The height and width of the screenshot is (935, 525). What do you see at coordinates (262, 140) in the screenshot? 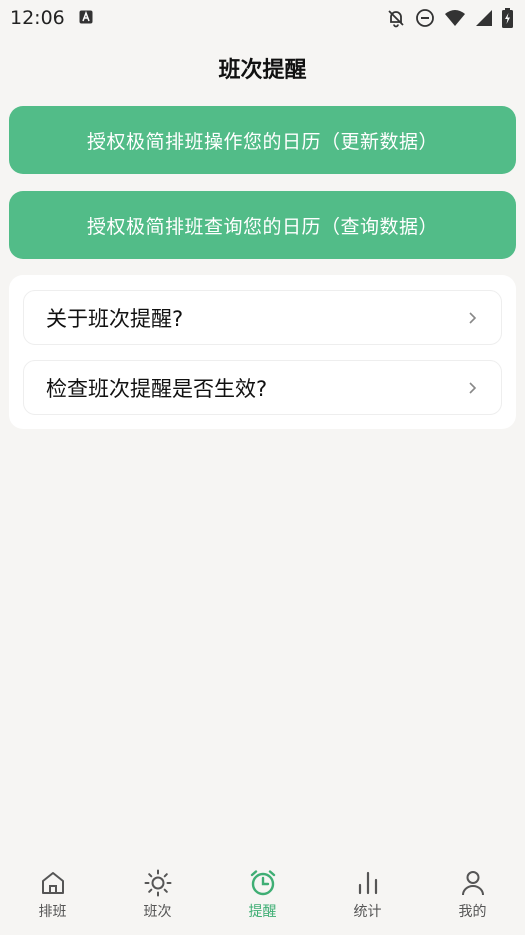
I see `authorize-write-calendar-button: 授权极简排班操作您的日历（更新数据）` at bounding box center [262, 140].